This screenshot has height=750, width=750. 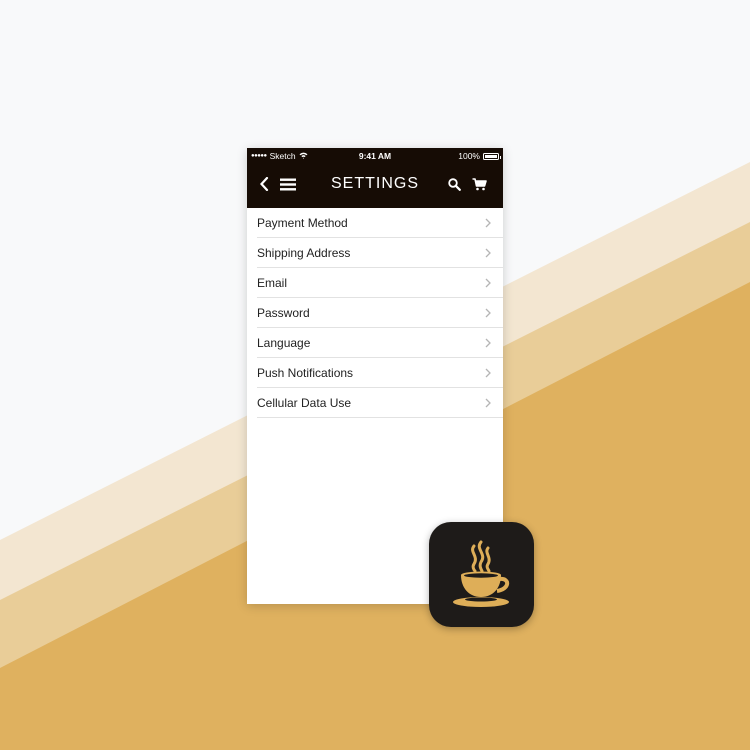 I want to click on nav-bar: SETTINGS, so click(x=375, y=186).